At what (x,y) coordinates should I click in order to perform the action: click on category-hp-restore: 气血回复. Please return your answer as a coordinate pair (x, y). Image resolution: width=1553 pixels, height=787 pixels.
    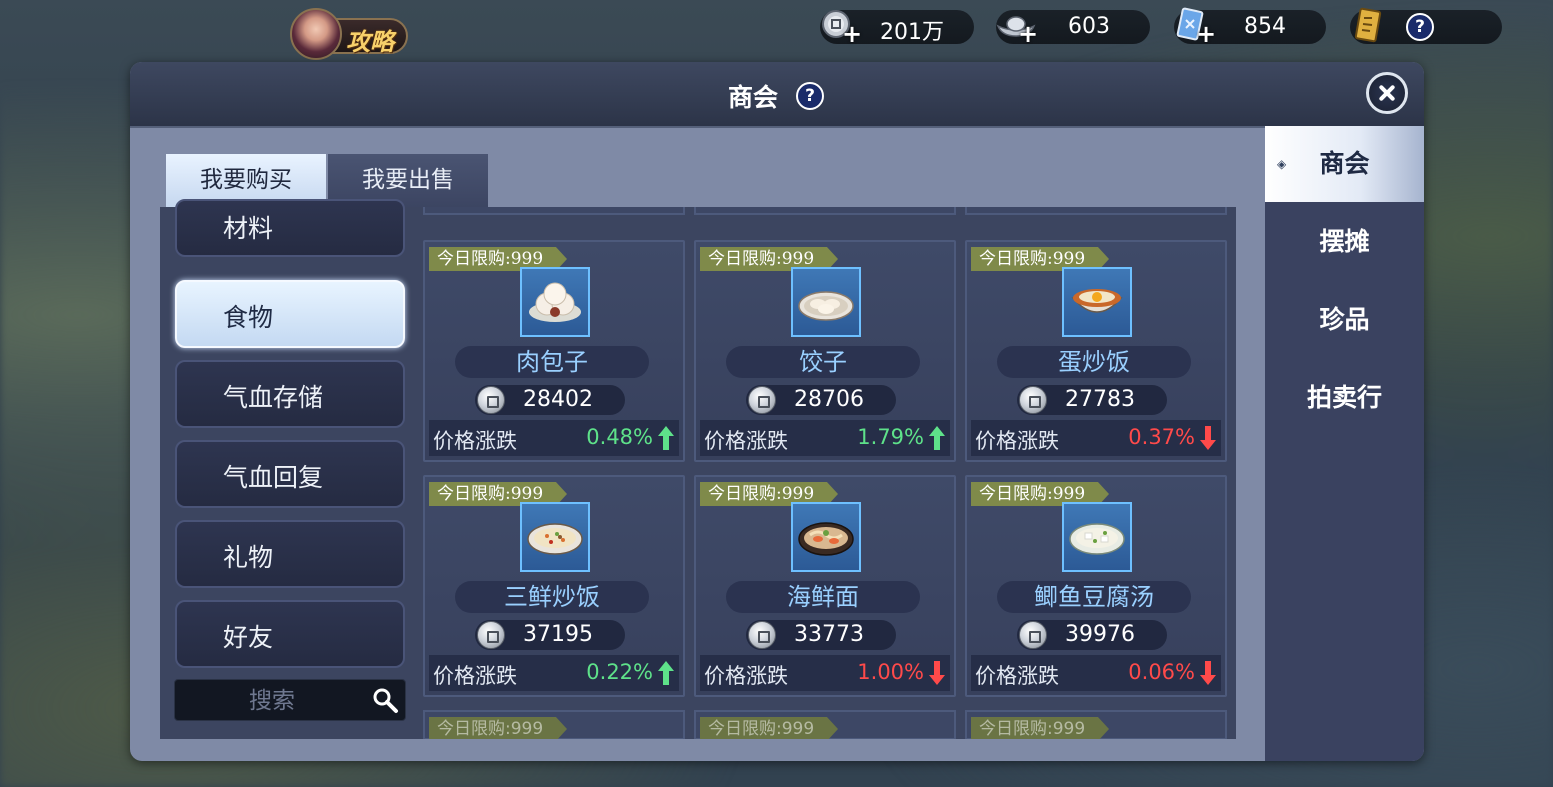
    Looking at the image, I should click on (290, 474).